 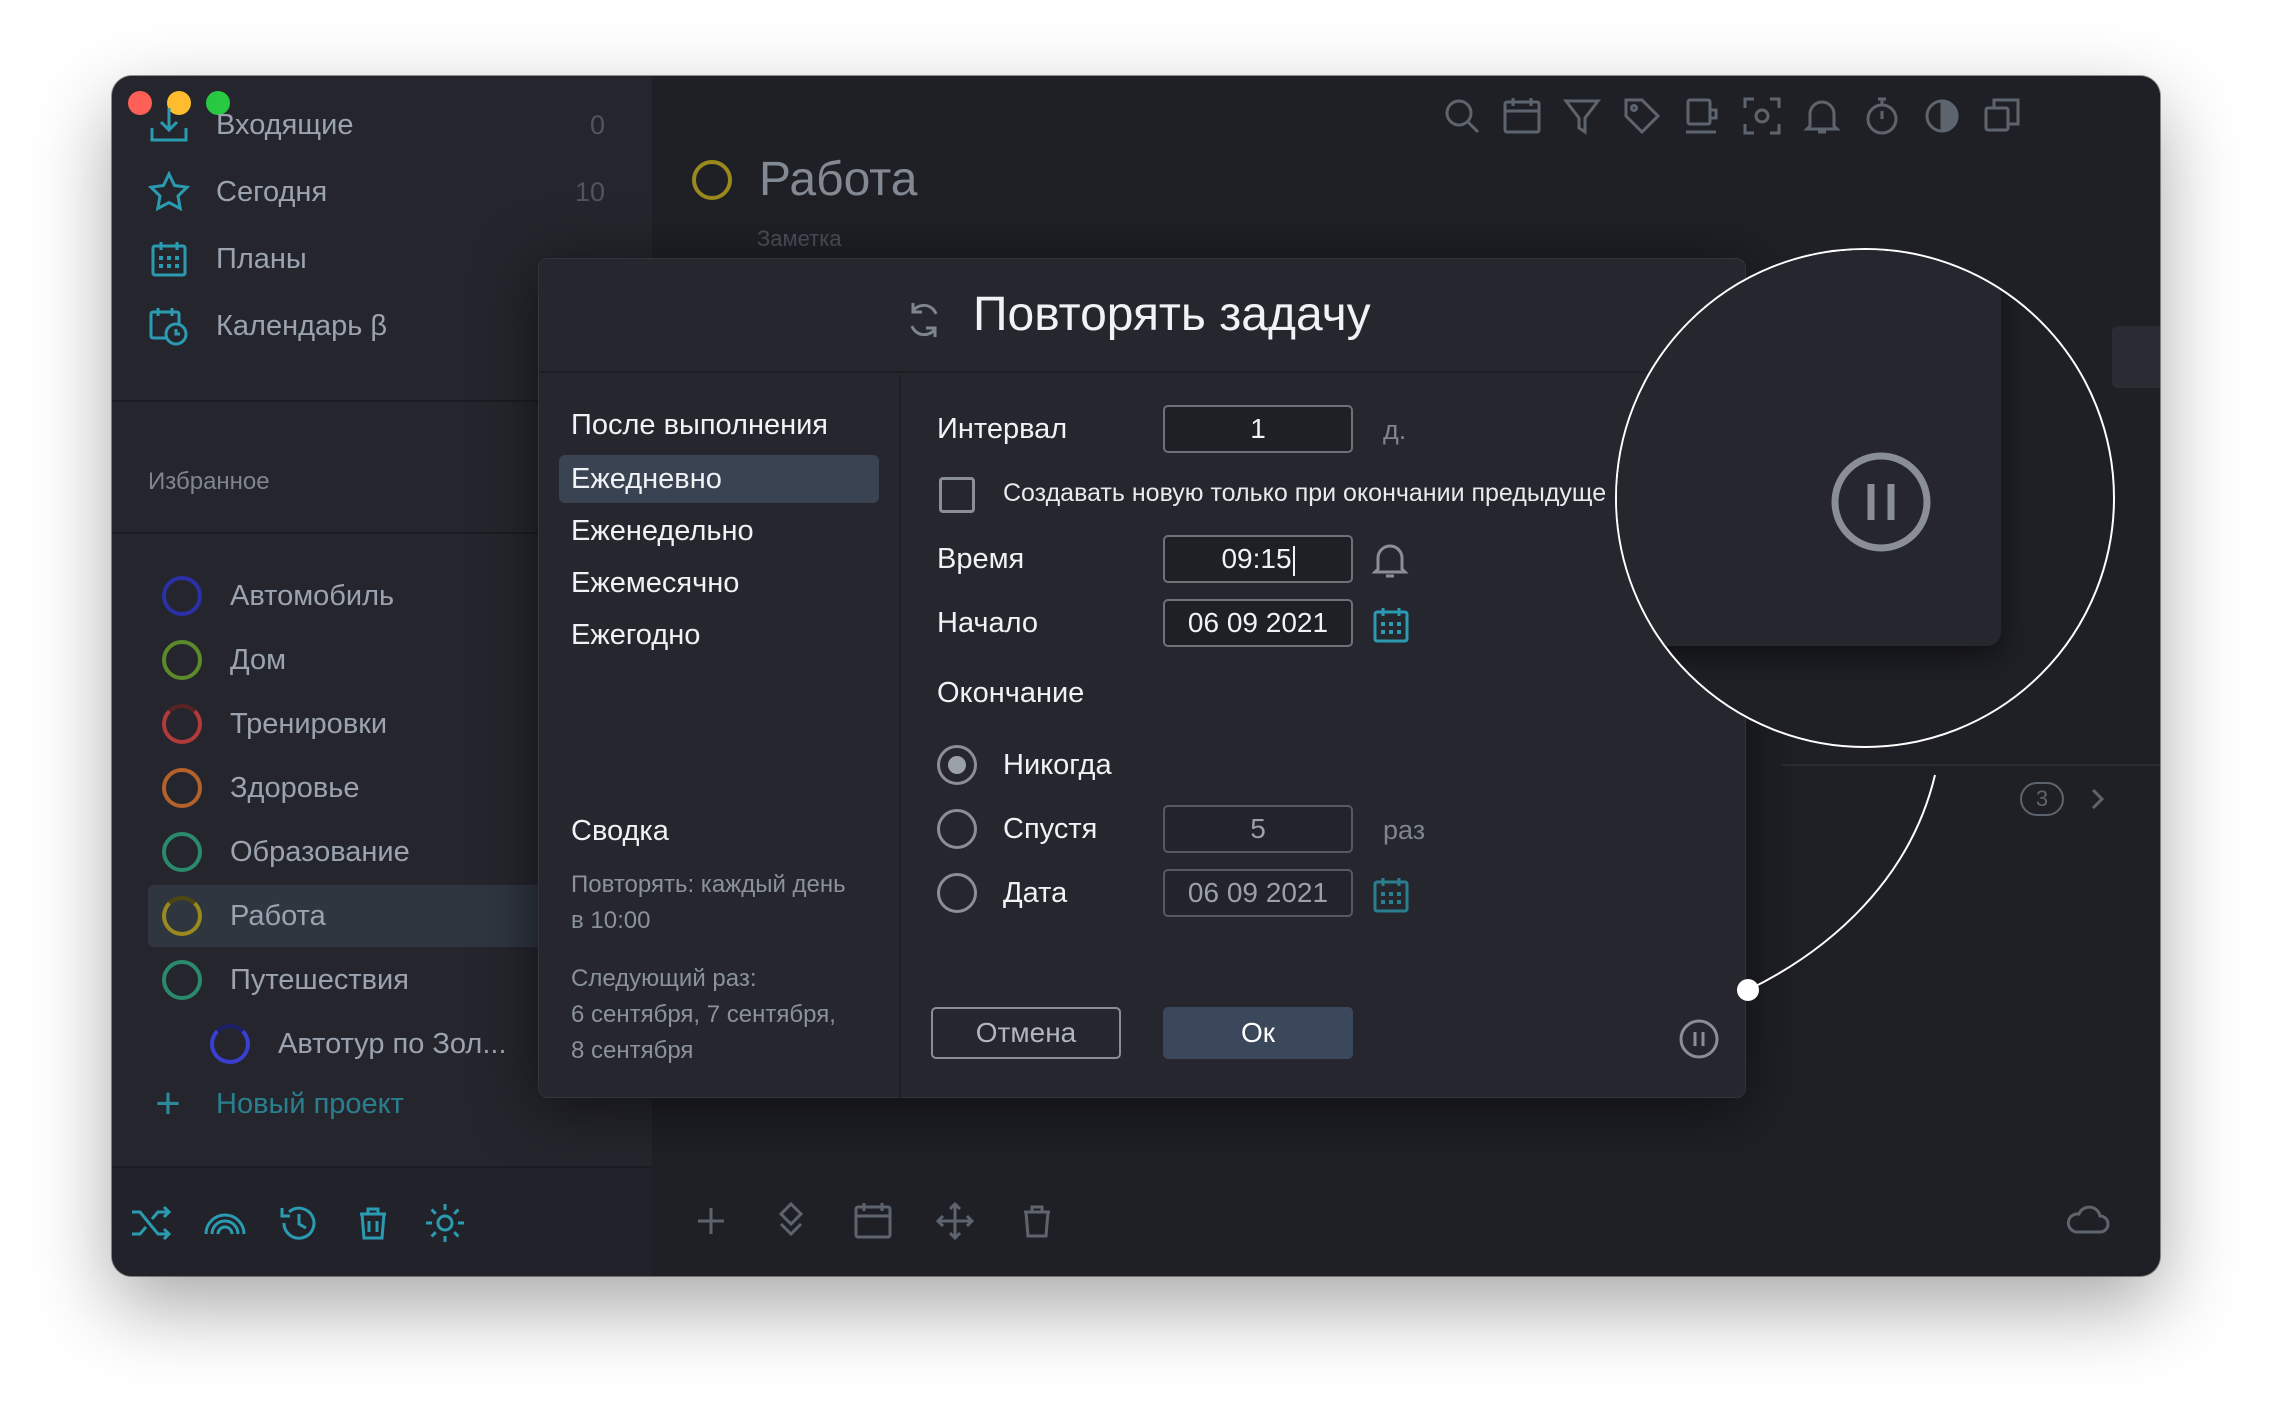 What do you see at coordinates (1971, 765) in the screenshot?
I see `row-divider` at bounding box center [1971, 765].